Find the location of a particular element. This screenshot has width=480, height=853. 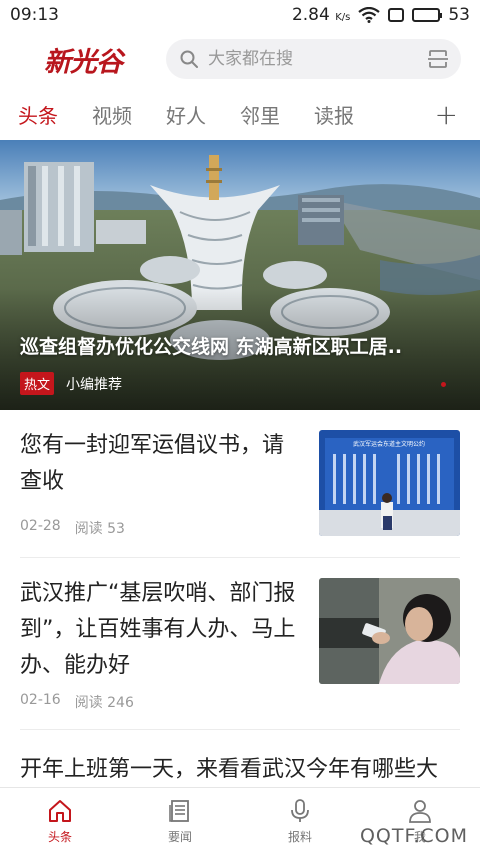

microphone-icon is located at coordinates (300, 810).